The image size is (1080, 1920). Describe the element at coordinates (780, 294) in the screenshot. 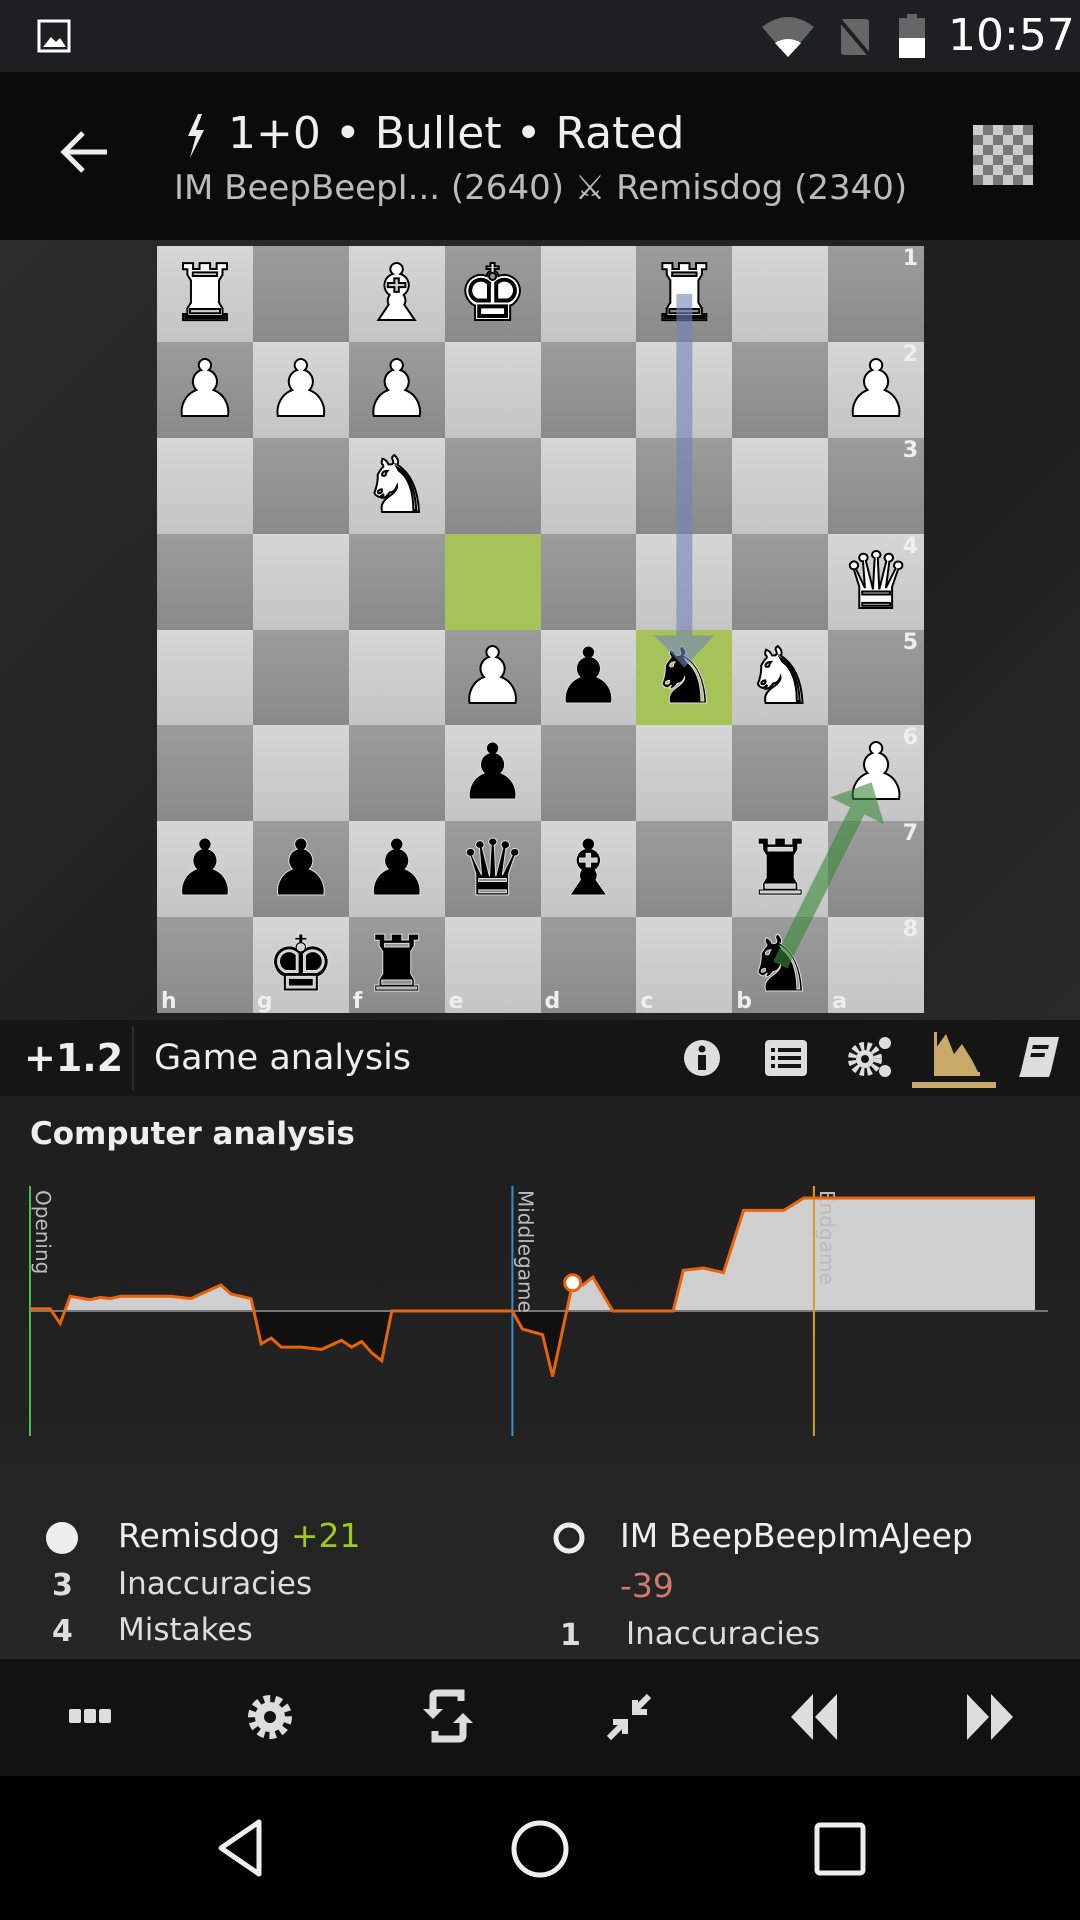

I see `square-b1` at that location.